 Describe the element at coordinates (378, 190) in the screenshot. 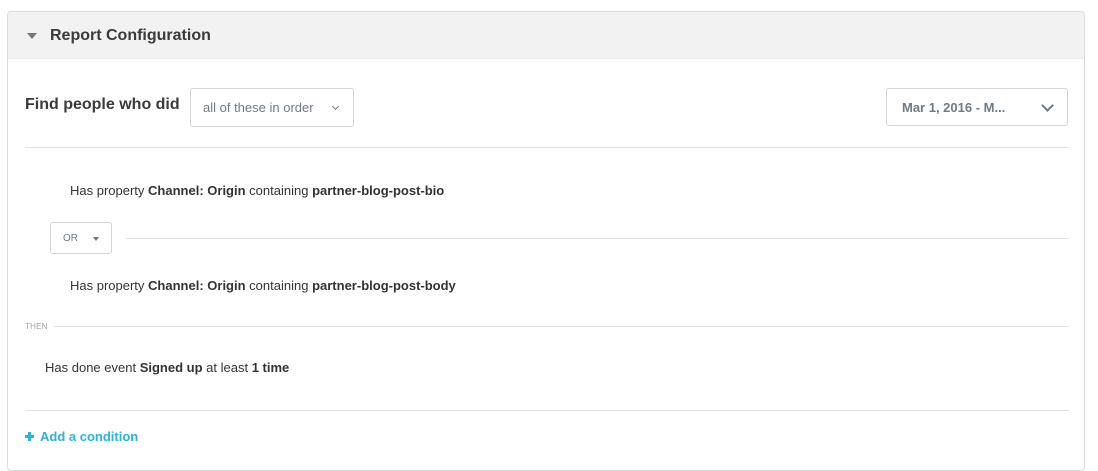

I see `condition-value: partner-blog-post-bio` at that location.